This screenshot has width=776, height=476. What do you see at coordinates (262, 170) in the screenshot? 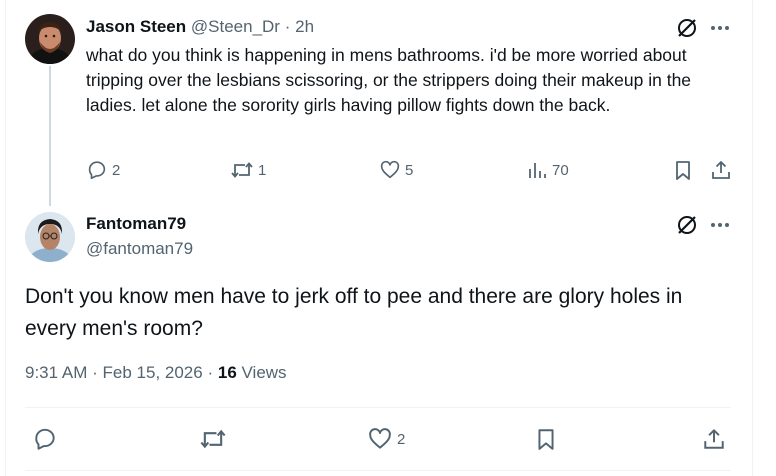
I see `repost-count: 1` at bounding box center [262, 170].